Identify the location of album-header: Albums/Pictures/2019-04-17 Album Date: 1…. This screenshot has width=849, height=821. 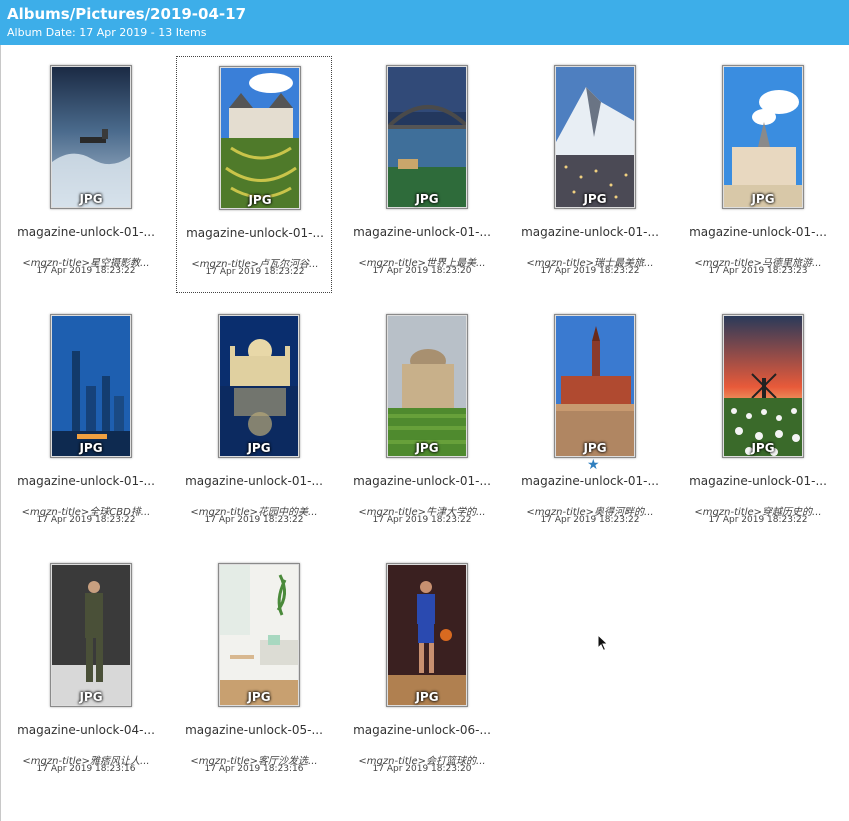
(424, 22).